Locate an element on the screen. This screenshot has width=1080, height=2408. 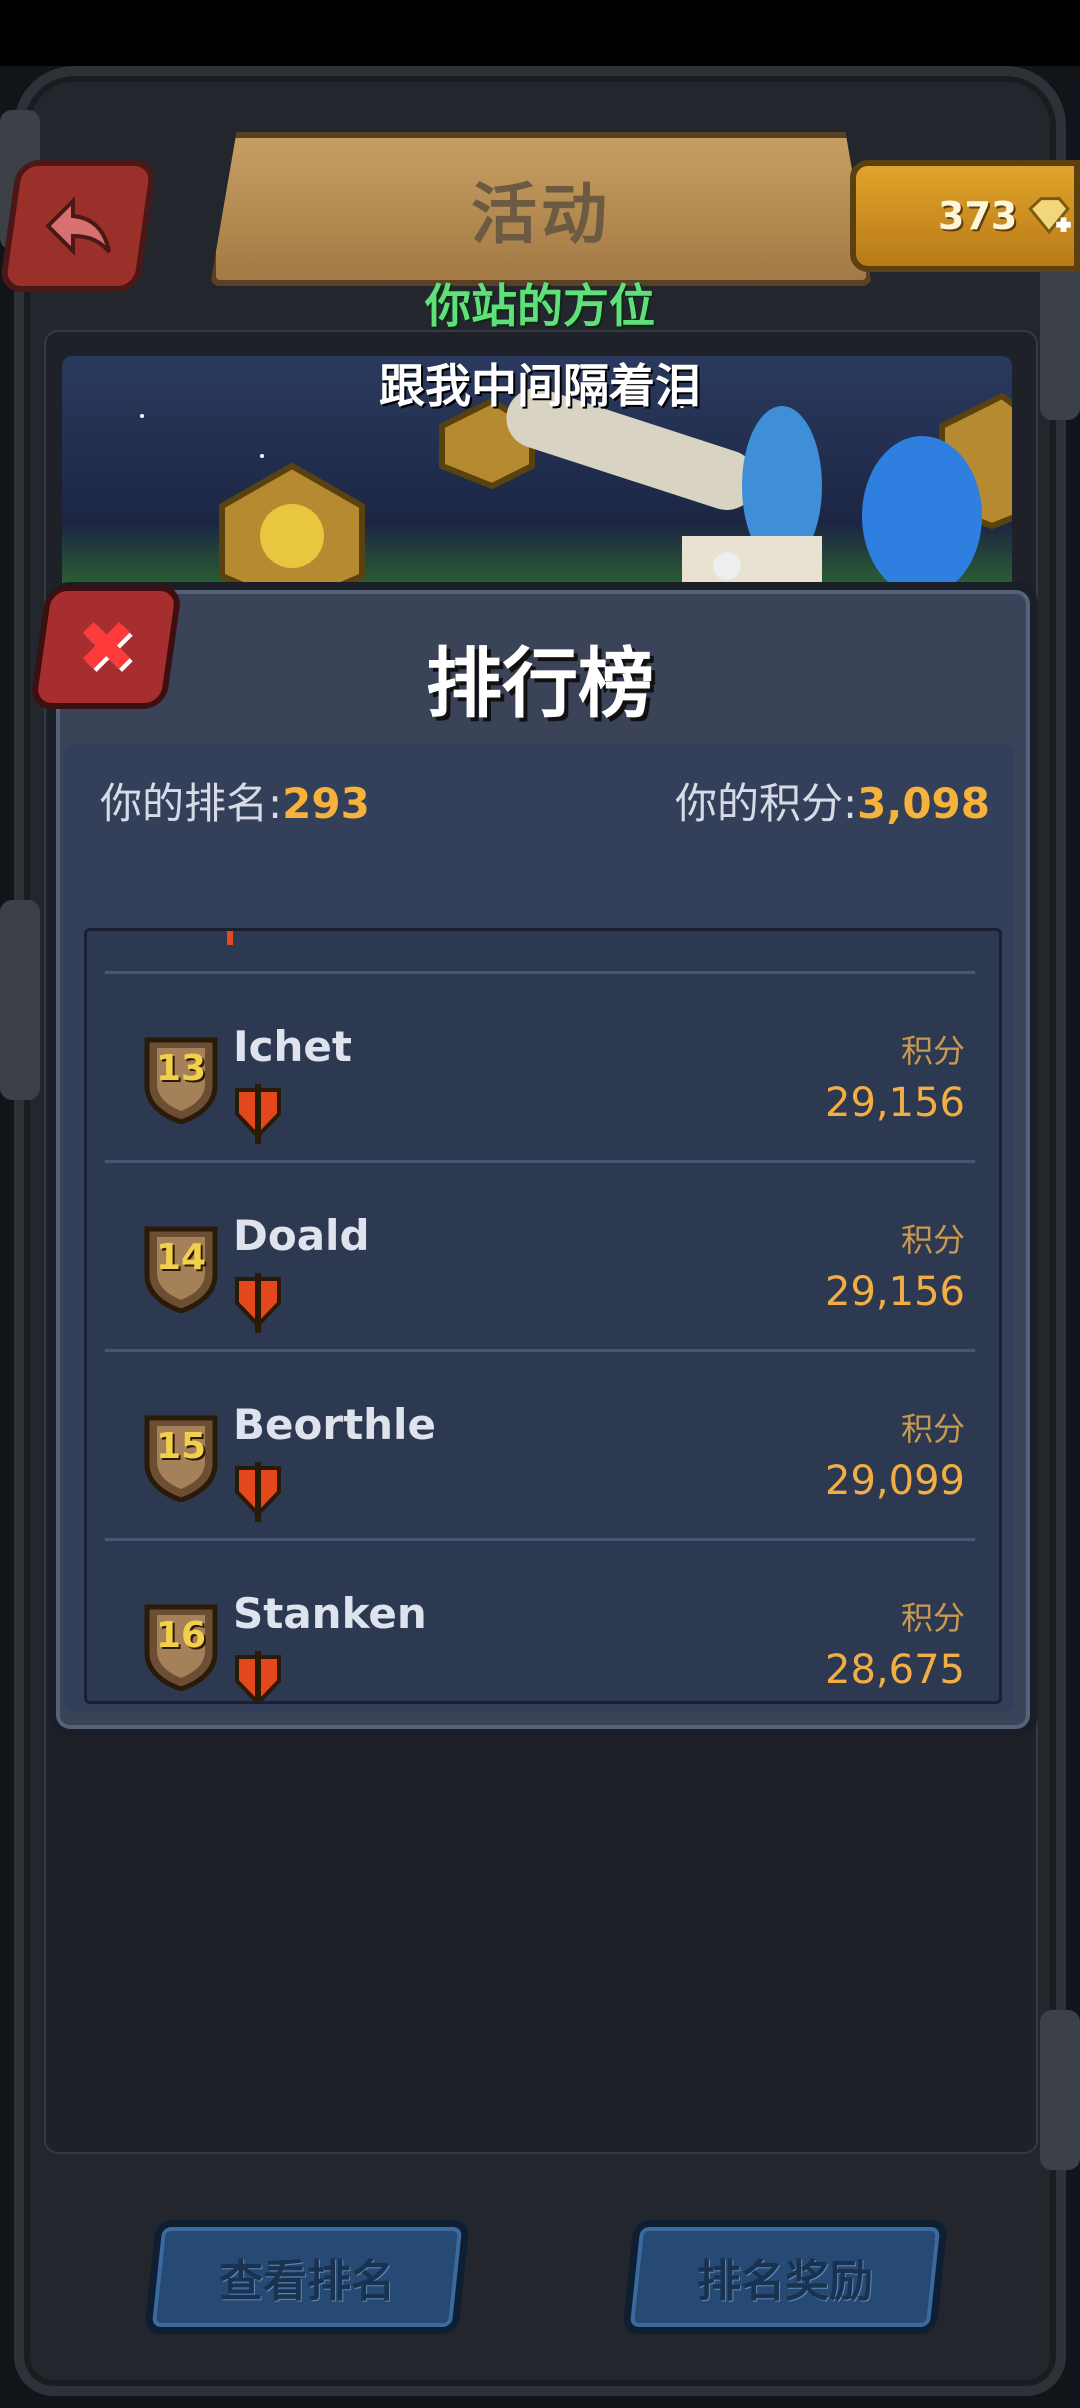
my-score: 你的积分:3,098 is located at coordinates (832, 800).